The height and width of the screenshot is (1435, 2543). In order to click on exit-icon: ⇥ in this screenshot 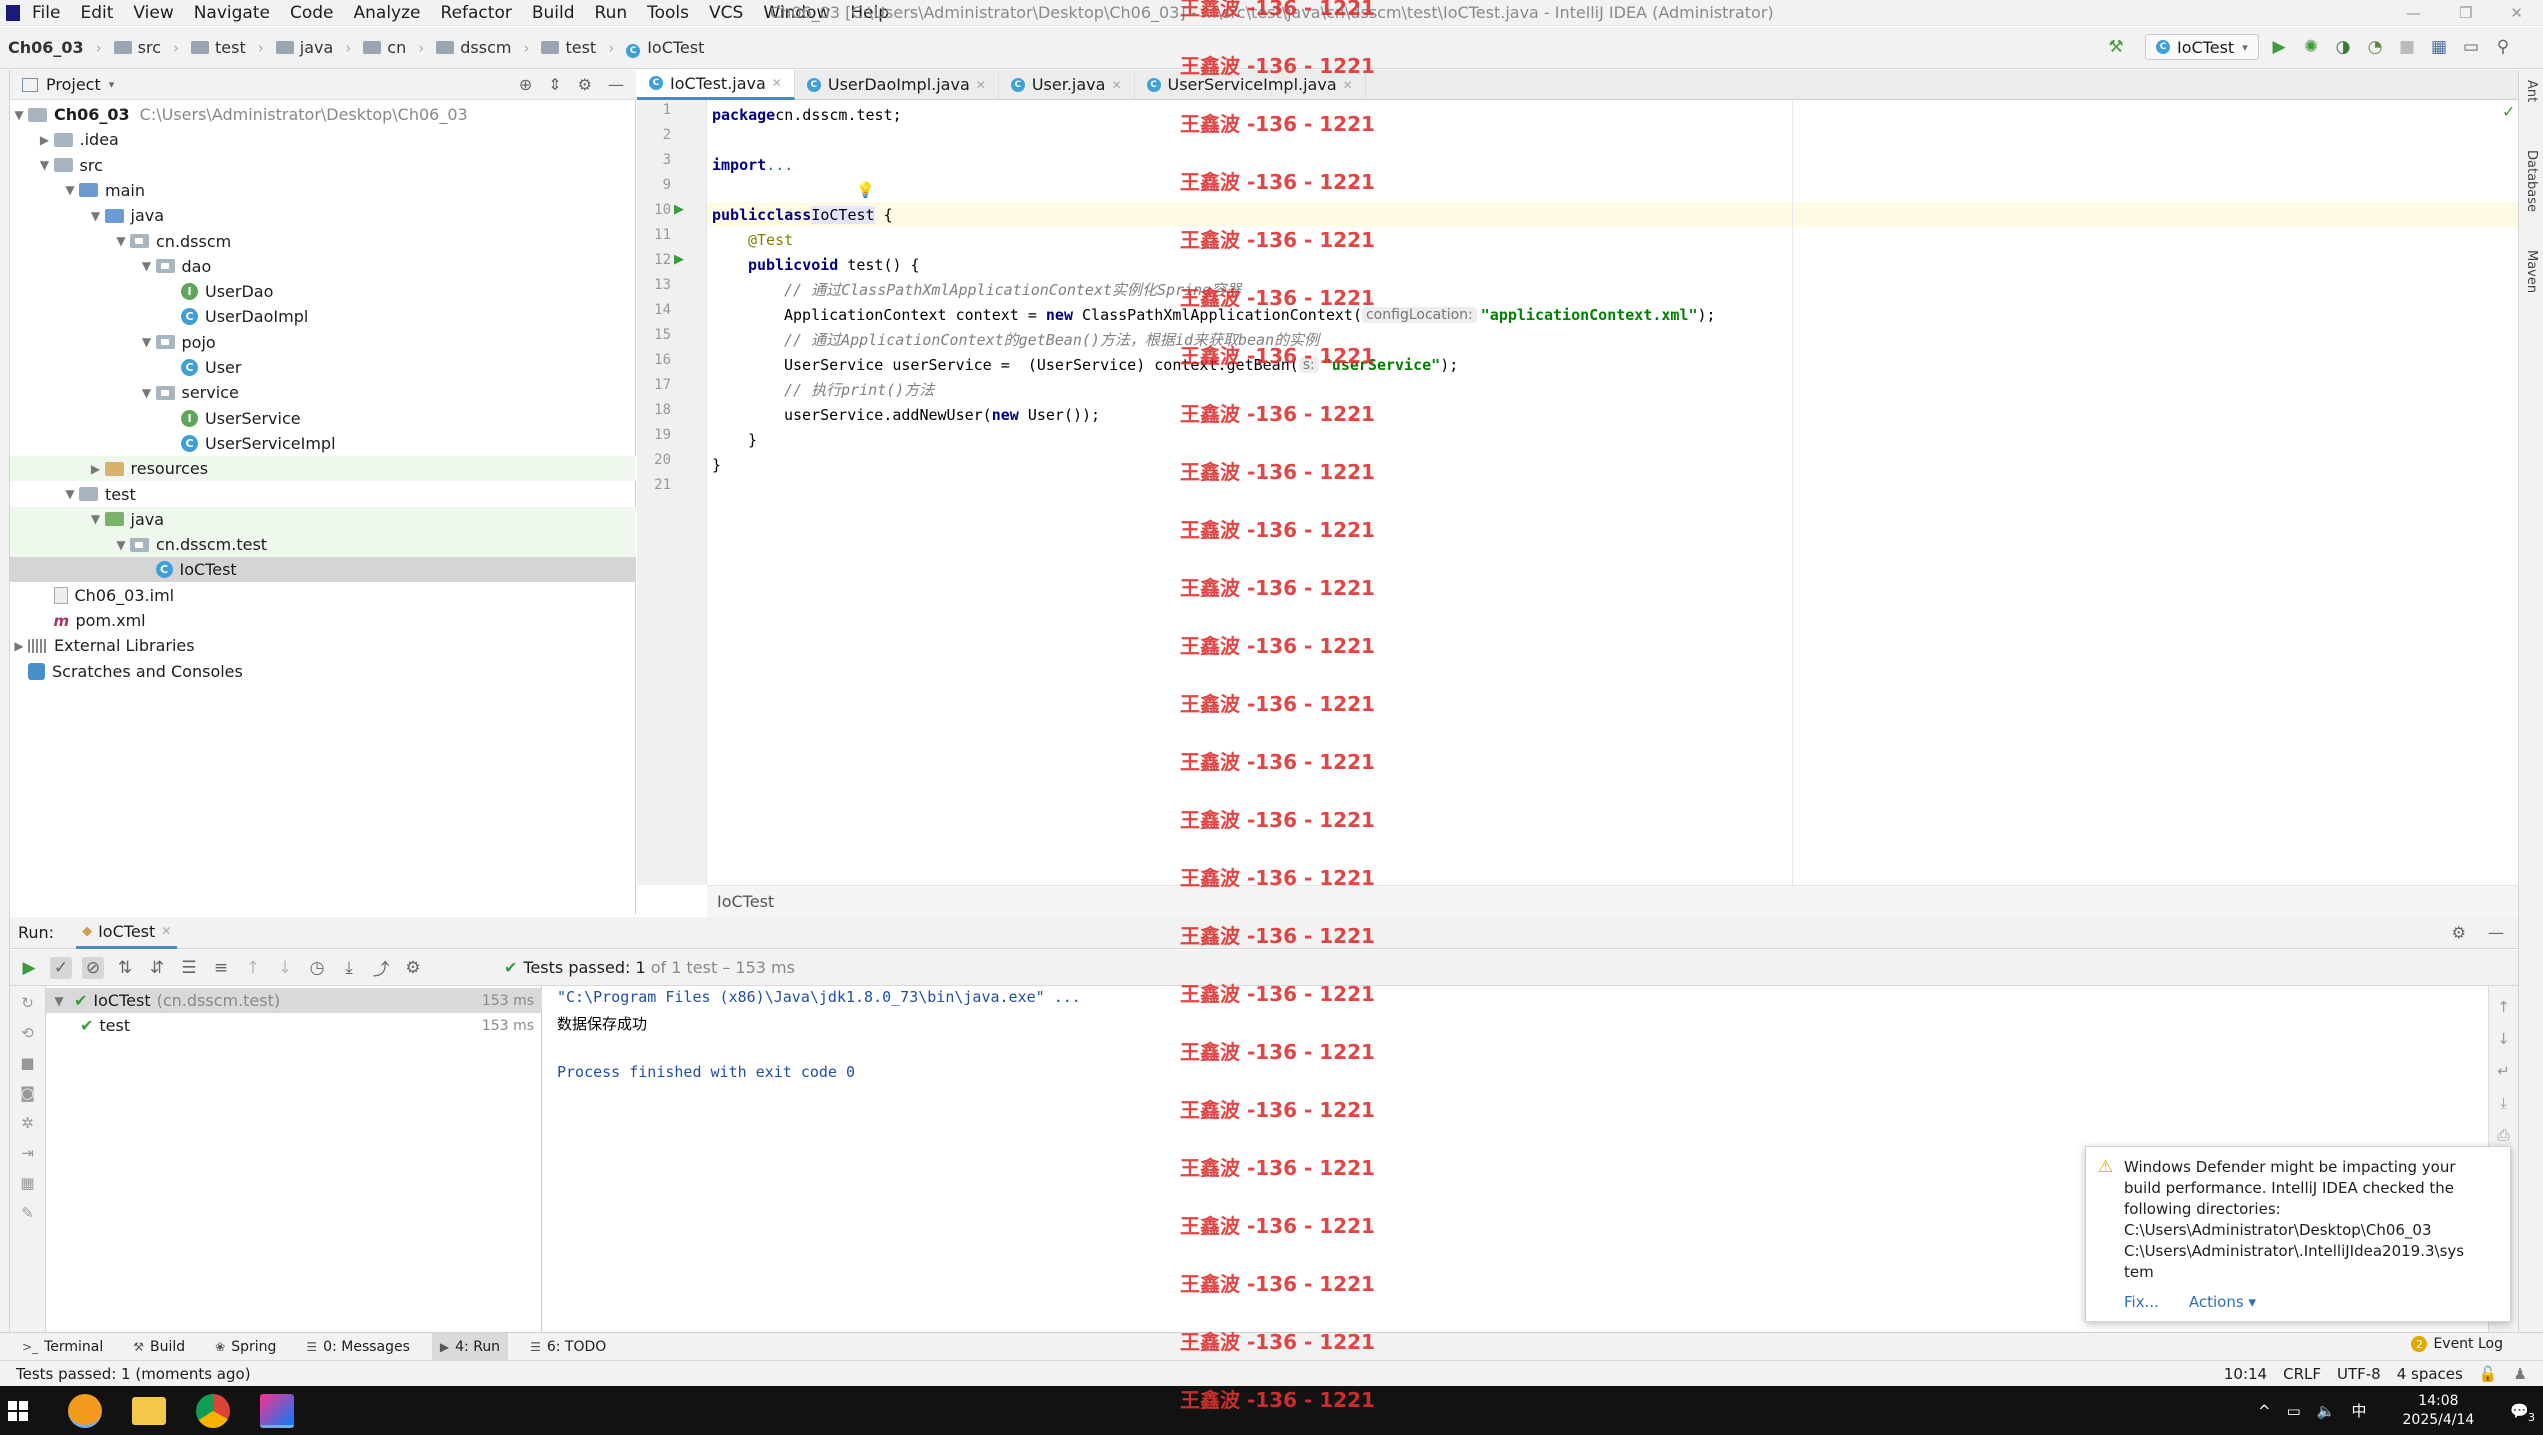, I will do `click(27, 1153)`.